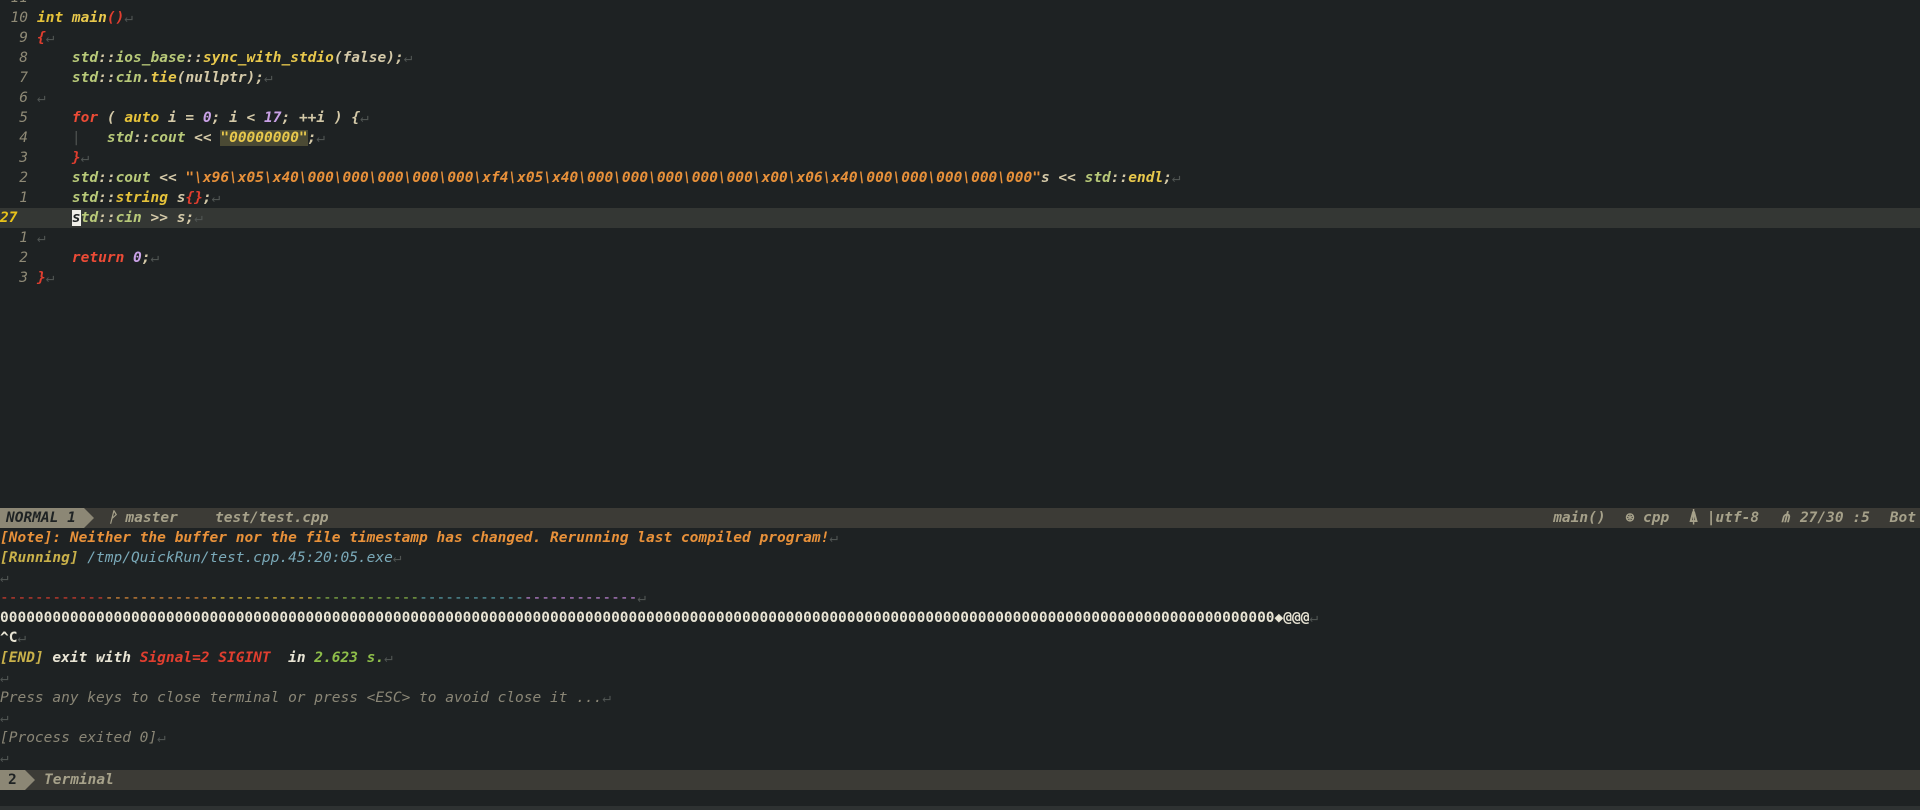 This screenshot has width=1920, height=810. I want to click on code-text: std::cin >> s;, so click(115, 218).